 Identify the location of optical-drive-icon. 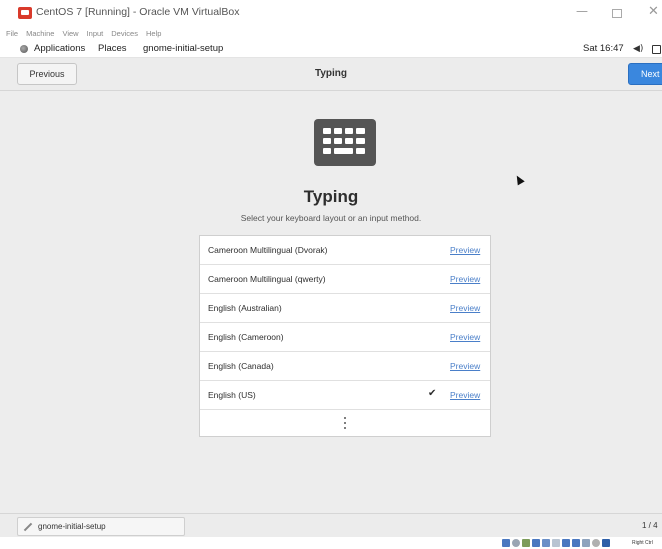
(516, 543).